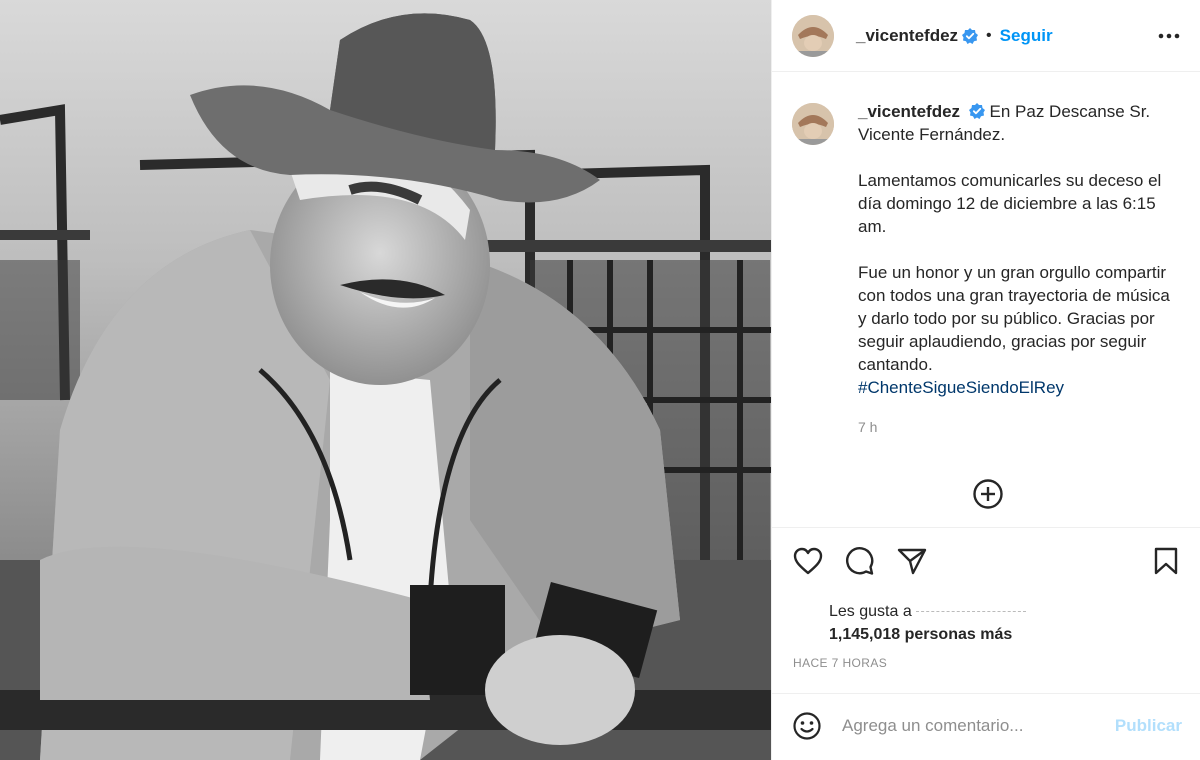 Image resolution: width=1200 pixels, height=760 pixels. I want to click on load-more-comments-button, so click(988, 494).